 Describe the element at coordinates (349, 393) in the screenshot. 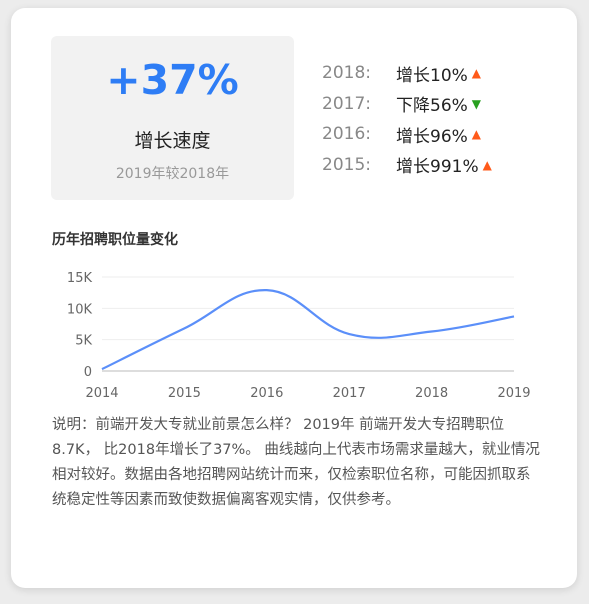

I see `x-tick-label: 2017` at that location.